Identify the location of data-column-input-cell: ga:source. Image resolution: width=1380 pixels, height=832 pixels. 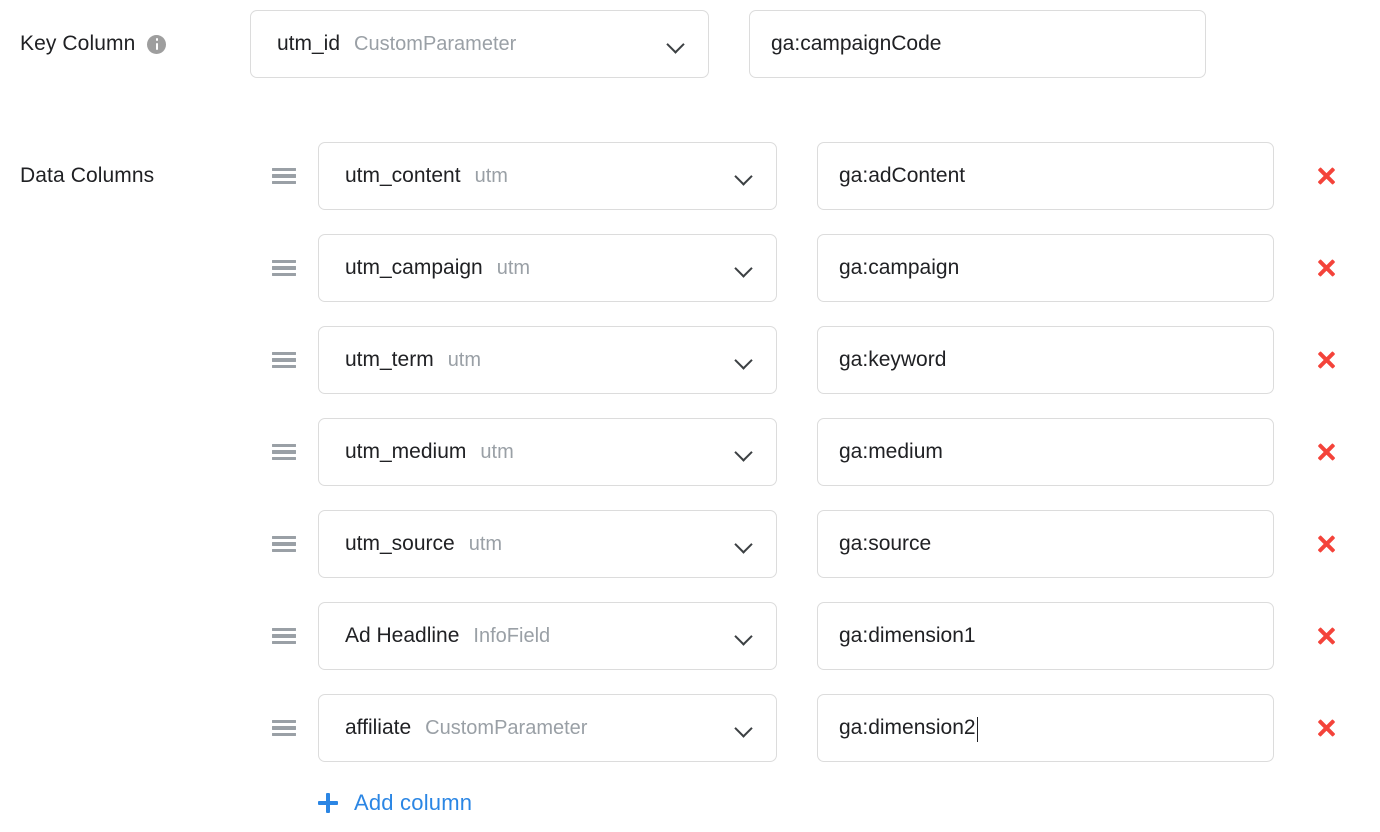
(1047, 544).